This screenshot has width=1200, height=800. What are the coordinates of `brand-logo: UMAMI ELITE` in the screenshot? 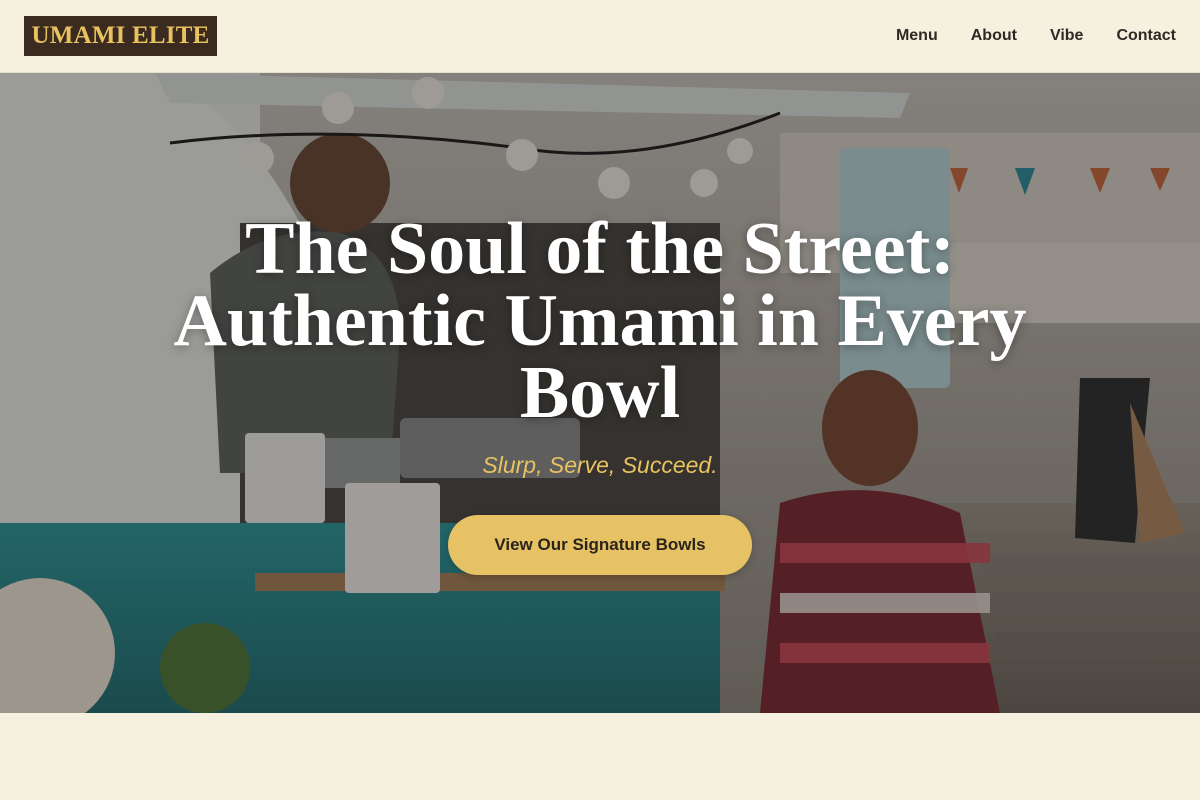 It's located at (120, 36).